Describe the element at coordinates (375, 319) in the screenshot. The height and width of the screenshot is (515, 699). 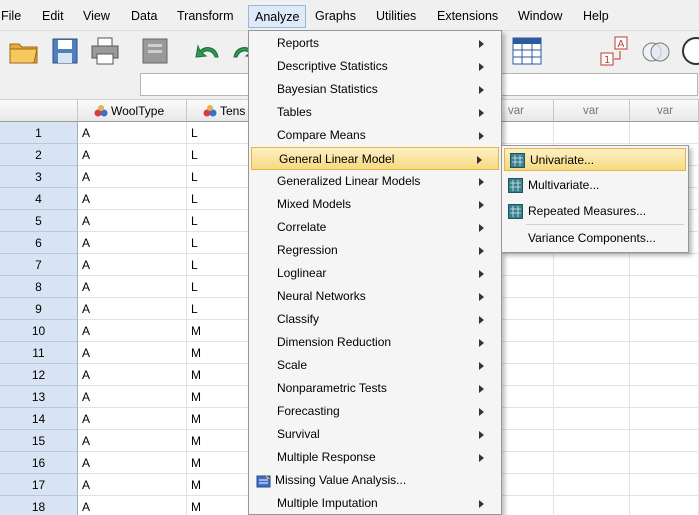
I see `menu-item-classify: Classify` at that location.